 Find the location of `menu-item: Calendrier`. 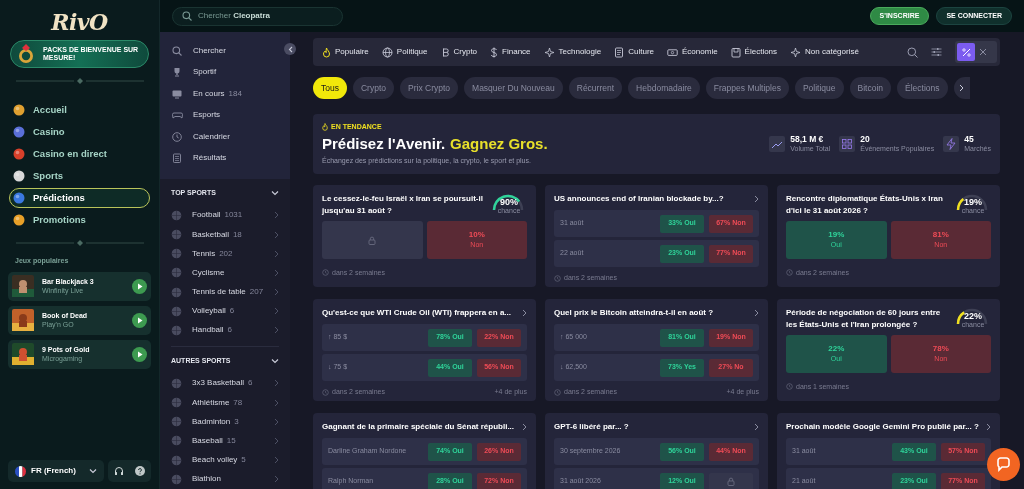

menu-item: Calendrier is located at coordinates (218, 137).